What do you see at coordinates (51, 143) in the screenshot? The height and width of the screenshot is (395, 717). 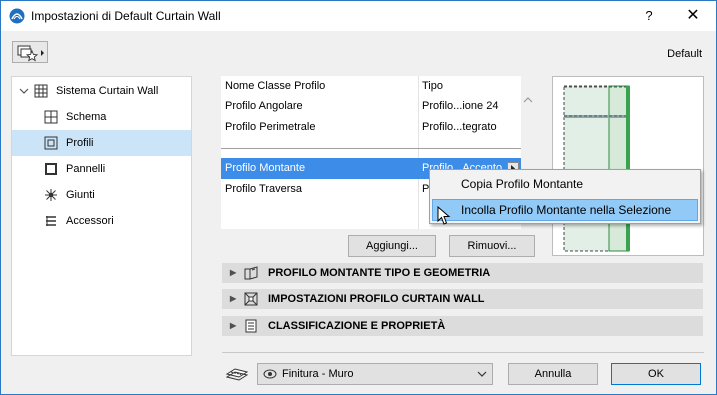 I see `profile-icon` at bounding box center [51, 143].